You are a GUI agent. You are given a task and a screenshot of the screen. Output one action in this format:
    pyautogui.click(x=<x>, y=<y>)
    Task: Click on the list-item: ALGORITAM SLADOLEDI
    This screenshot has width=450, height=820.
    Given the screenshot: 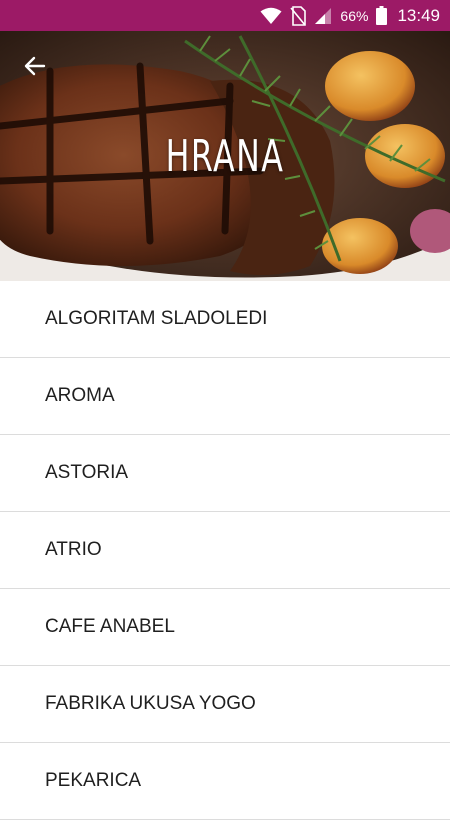 What is the action you would take?
    pyautogui.click(x=225, y=319)
    